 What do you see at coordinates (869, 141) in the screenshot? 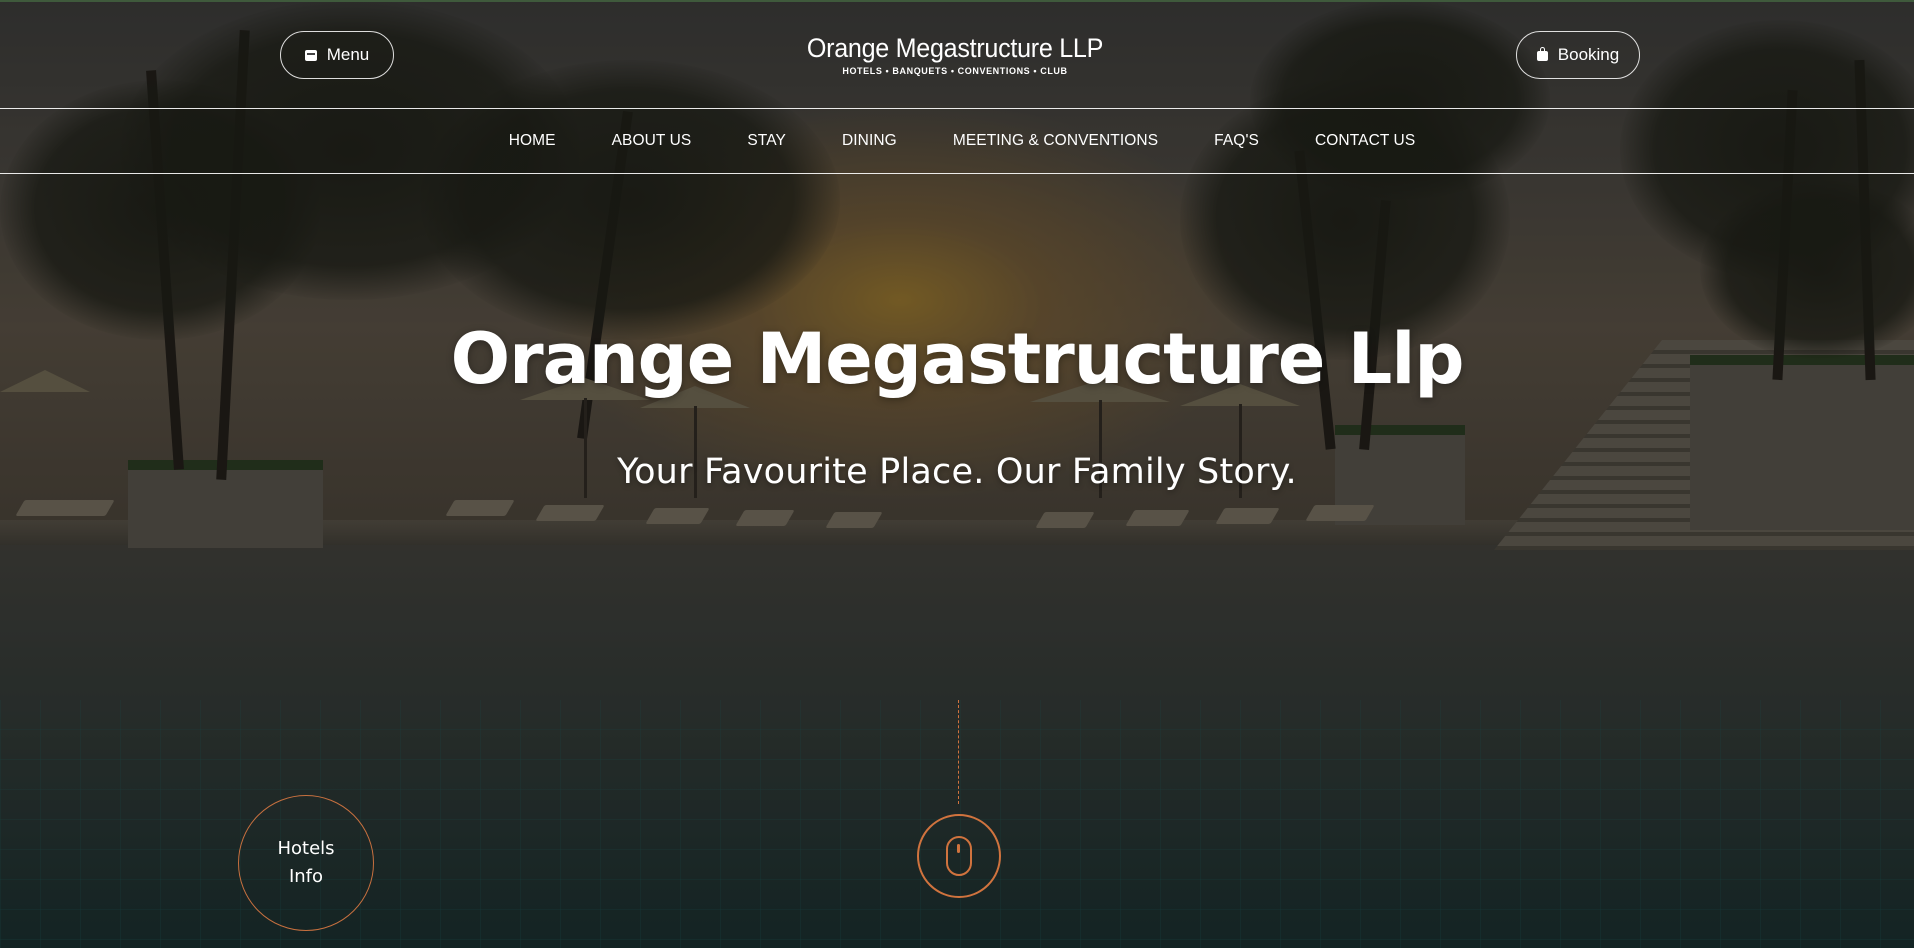
I see `nav-item-dining: DINING` at bounding box center [869, 141].